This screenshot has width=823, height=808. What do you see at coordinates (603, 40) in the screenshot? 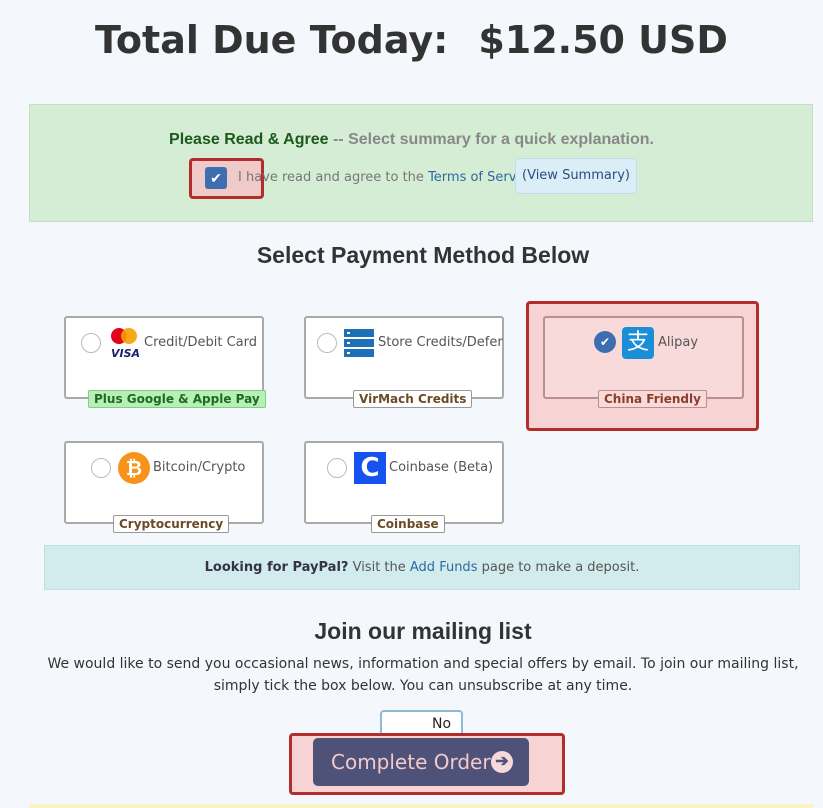
I see `total-due-amount: $12.50 USD` at bounding box center [603, 40].